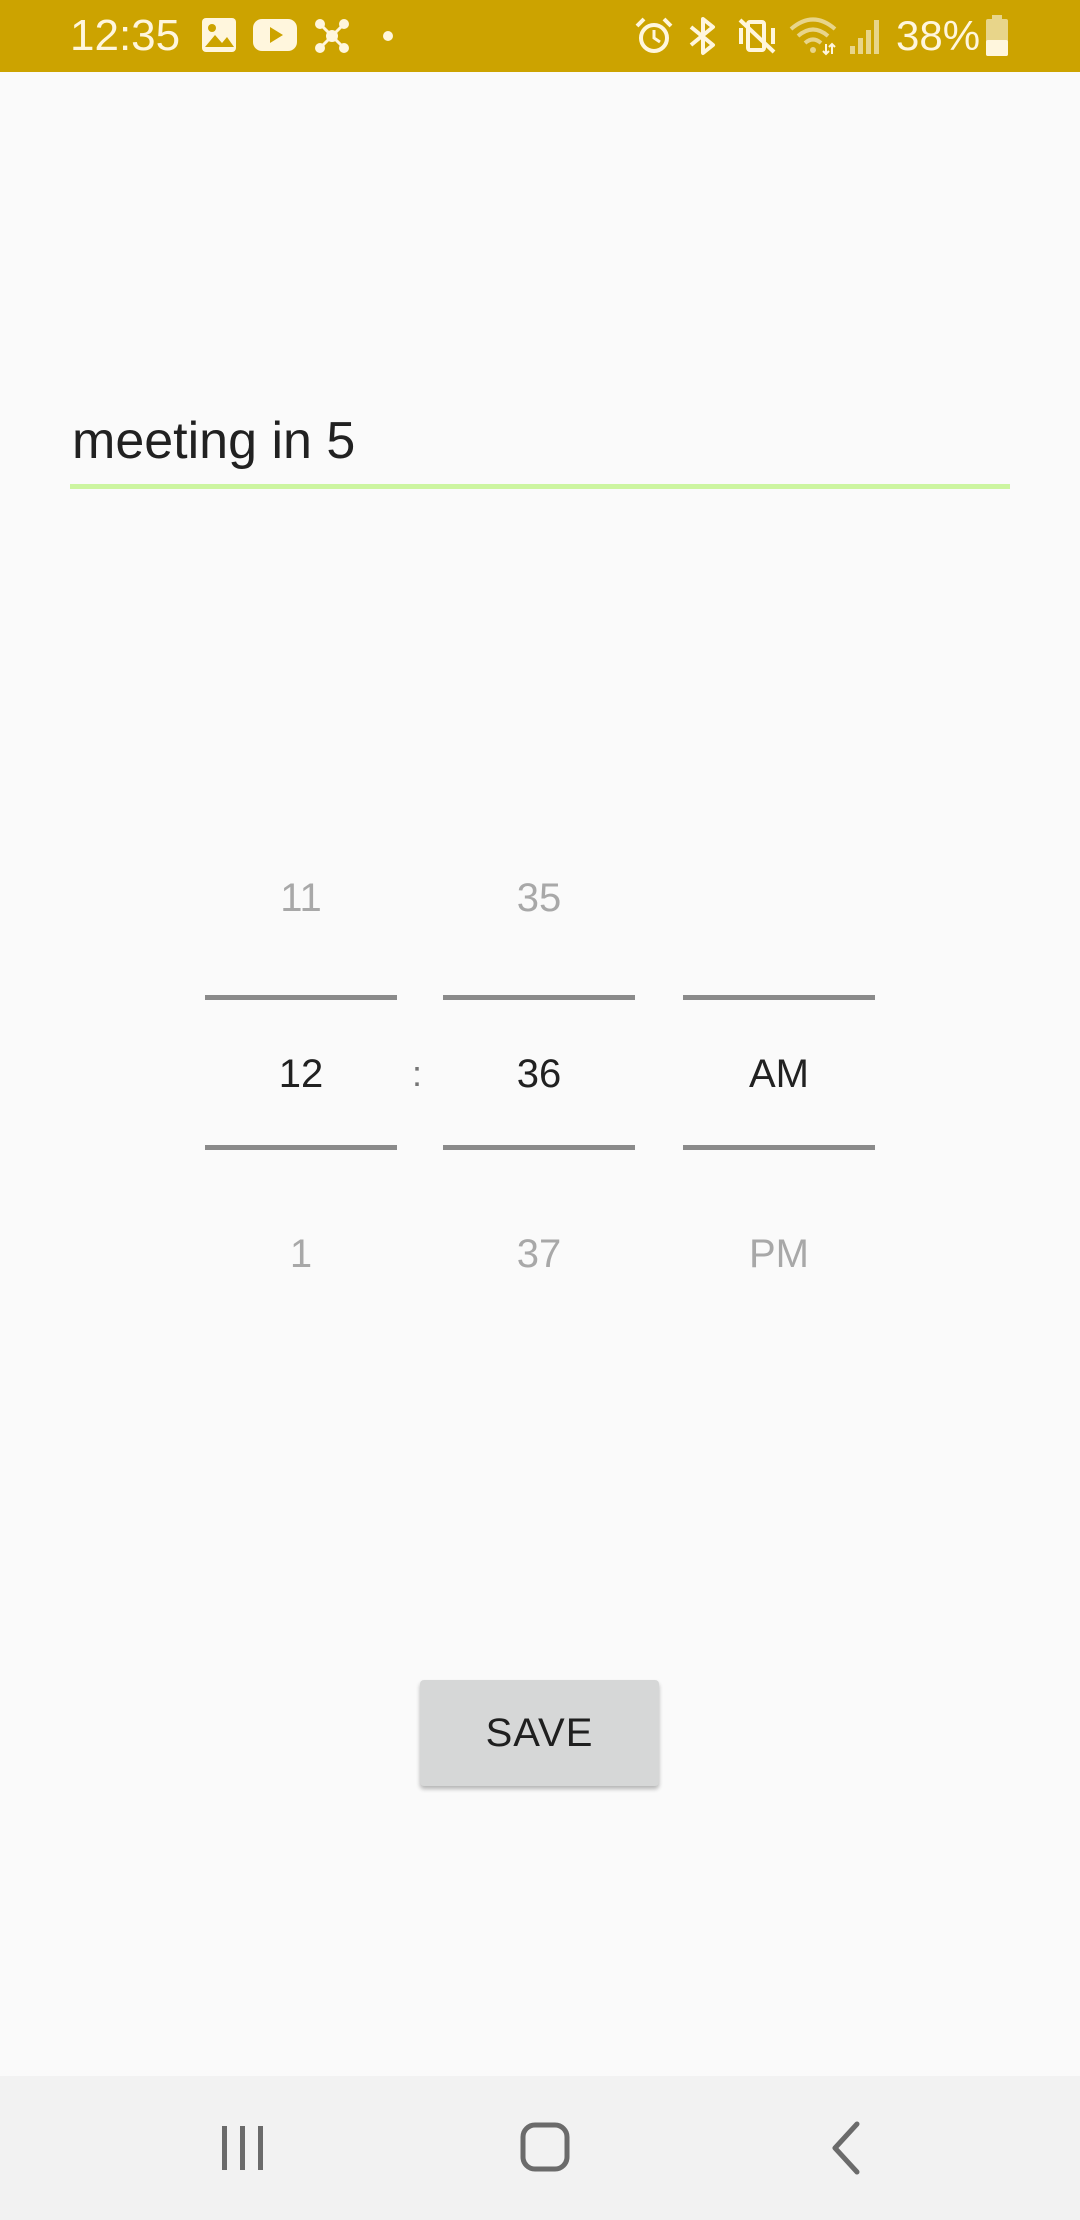  What do you see at coordinates (545, 2148) in the screenshot?
I see `home-icon` at bounding box center [545, 2148].